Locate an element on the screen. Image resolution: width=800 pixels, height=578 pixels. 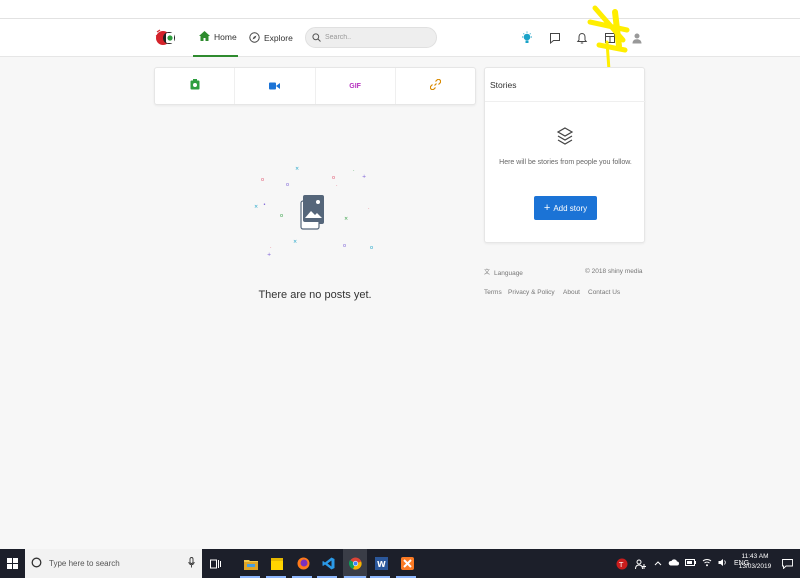
divider is located at coordinates (565, 101).